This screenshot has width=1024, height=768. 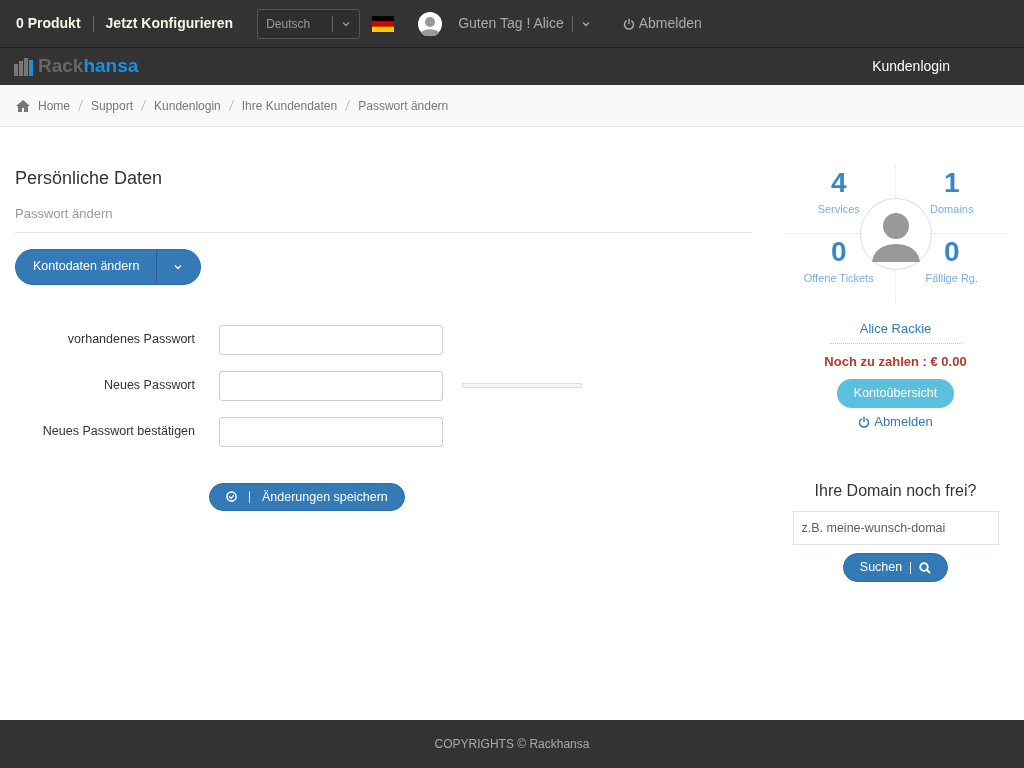 I want to click on footer-copyright: COPYRIGHTS © Rackhansa, so click(x=512, y=744).